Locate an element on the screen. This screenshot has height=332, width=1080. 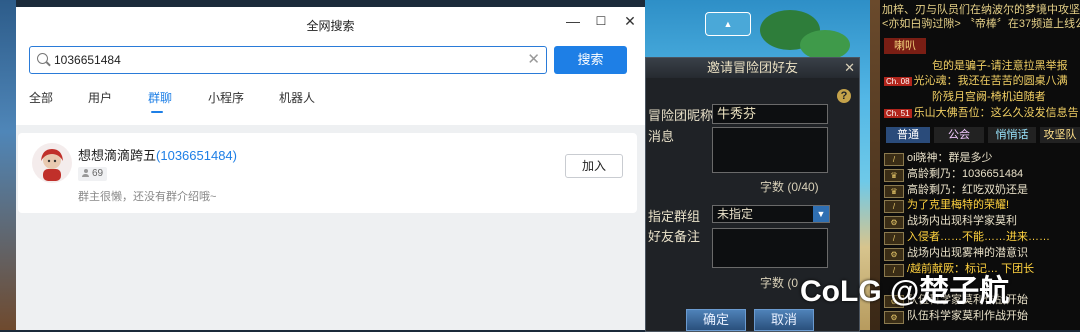
chat-tab-normal: 普通 is located at coordinates (908, 135).